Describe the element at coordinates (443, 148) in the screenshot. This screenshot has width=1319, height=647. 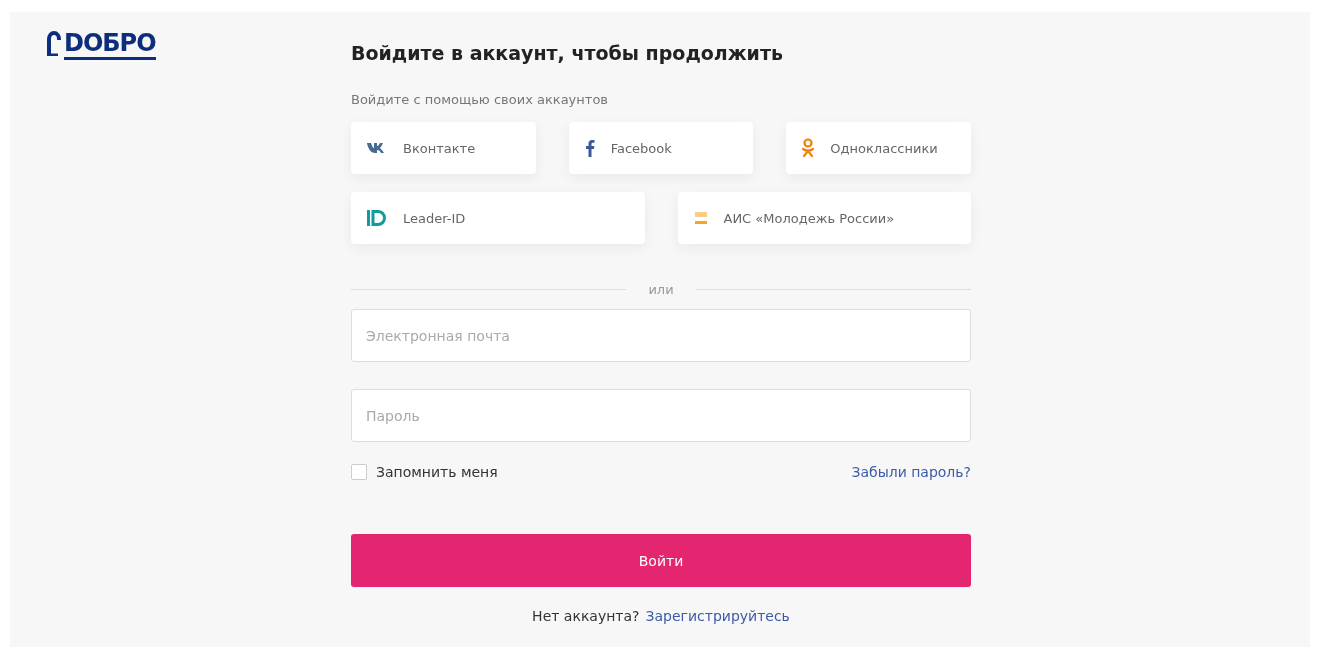
I see `social-login-button: Вконтакте` at that location.